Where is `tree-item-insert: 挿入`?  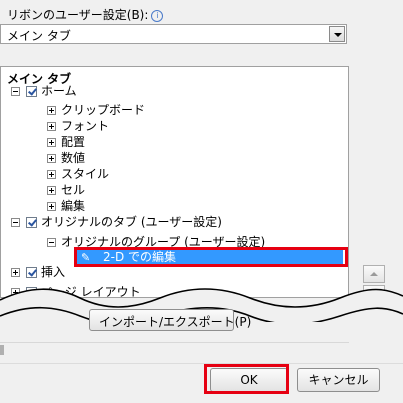
tree-item-insert: 挿入 is located at coordinates (171, 272).